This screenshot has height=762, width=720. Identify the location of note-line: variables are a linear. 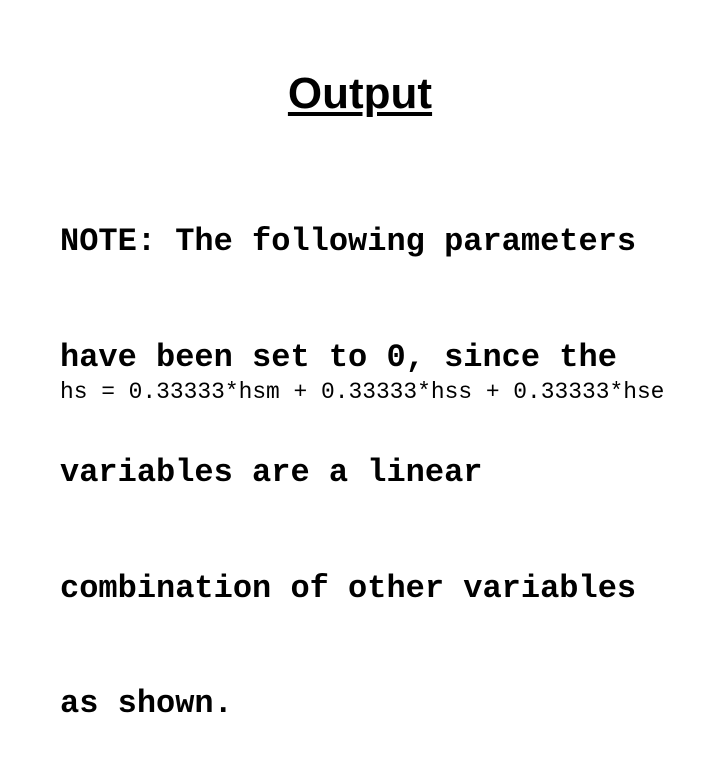
(271, 472).